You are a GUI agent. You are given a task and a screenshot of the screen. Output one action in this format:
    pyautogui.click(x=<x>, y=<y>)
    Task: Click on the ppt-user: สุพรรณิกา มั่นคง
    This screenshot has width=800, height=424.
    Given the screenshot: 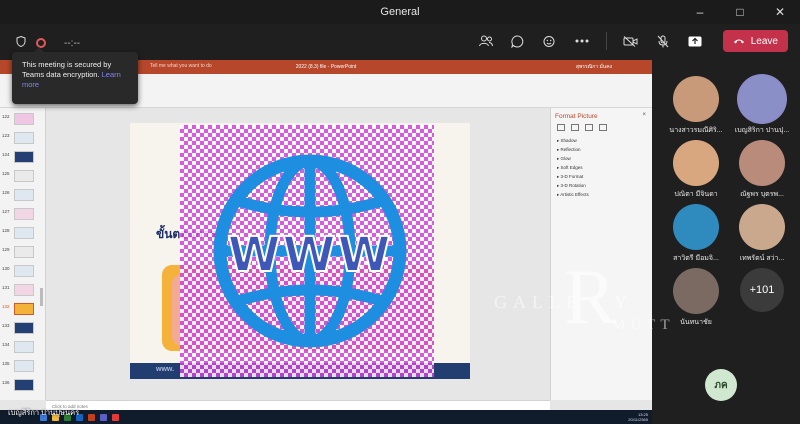 What is the action you would take?
    pyautogui.click(x=593, y=67)
    